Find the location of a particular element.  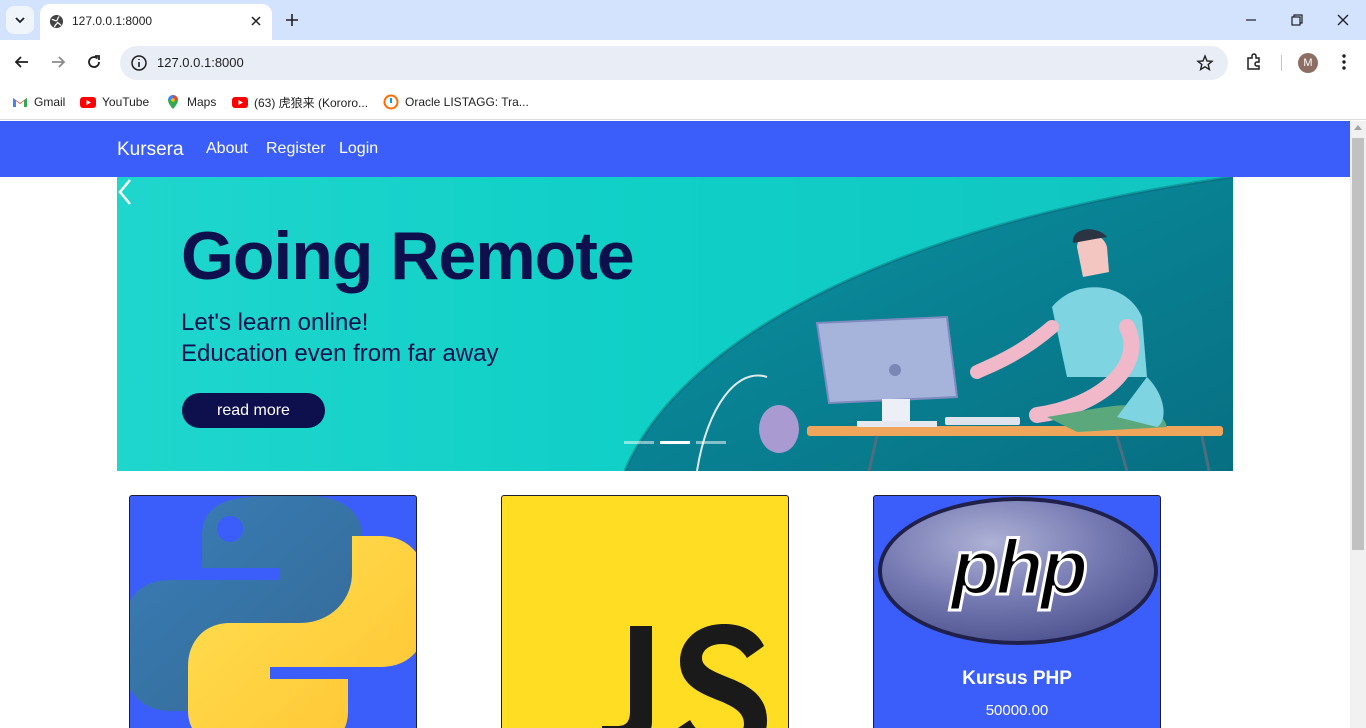

new-tab-plus-icon is located at coordinates (292, 20).